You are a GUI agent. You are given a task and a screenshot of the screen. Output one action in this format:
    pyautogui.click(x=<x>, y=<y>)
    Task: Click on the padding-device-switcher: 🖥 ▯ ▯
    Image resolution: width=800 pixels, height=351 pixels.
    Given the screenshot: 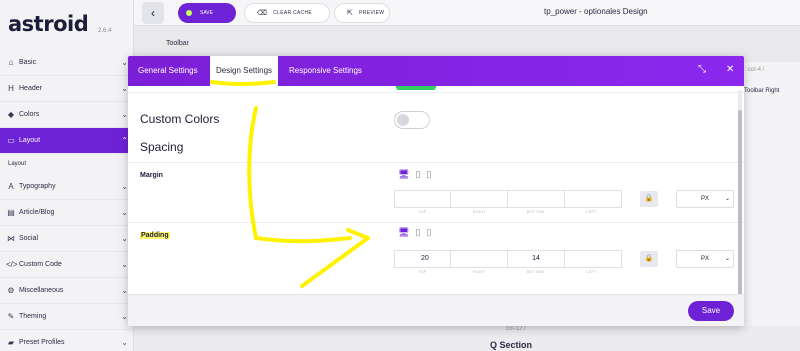 What is the action you would take?
    pyautogui.click(x=414, y=232)
    